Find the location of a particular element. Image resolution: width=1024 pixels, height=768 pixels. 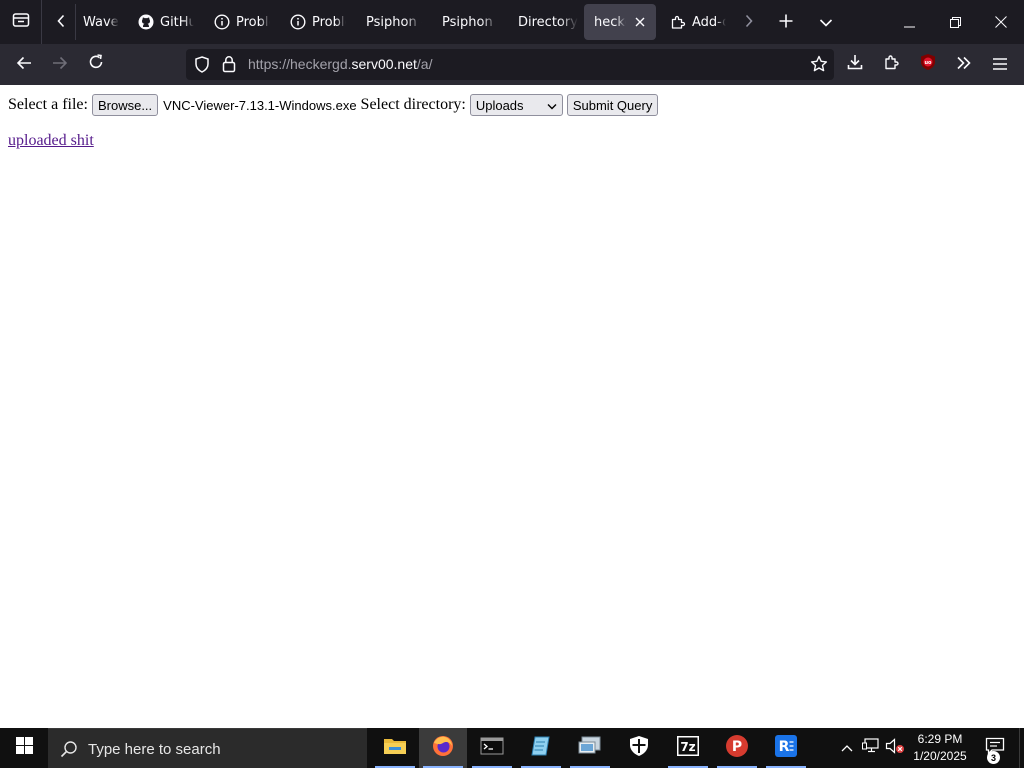

url-domain: serv00.net is located at coordinates (384, 64).